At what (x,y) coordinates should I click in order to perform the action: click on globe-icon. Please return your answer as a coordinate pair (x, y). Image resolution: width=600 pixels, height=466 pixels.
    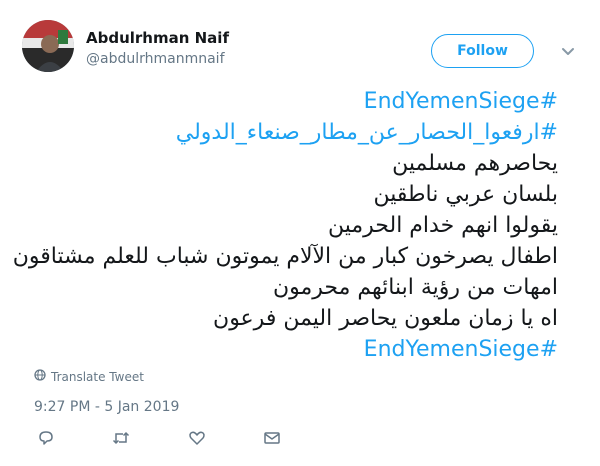
    Looking at the image, I should click on (40, 376).